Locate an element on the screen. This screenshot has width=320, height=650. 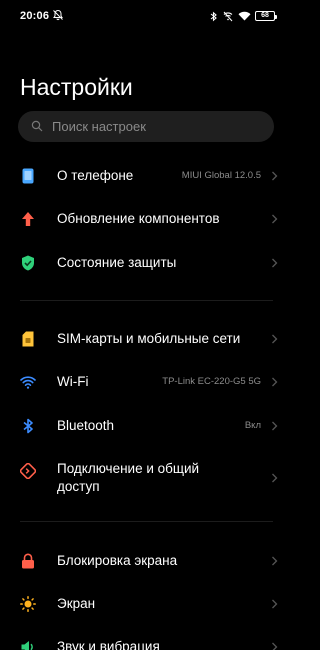
shield-check-icon is located at coordinates (28, 263).